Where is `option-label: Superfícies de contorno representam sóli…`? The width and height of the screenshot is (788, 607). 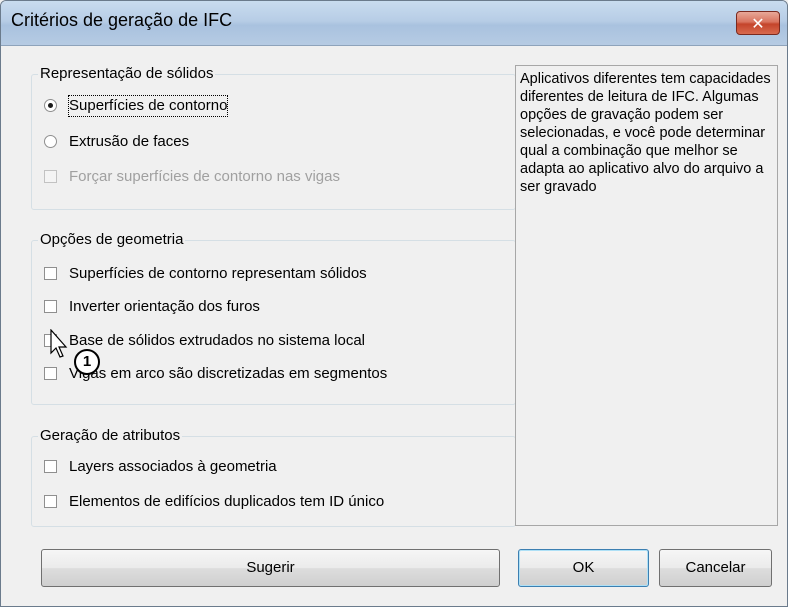
option-label: Superfícies de contorno representam sóli… is located at coordinates (218, 273).